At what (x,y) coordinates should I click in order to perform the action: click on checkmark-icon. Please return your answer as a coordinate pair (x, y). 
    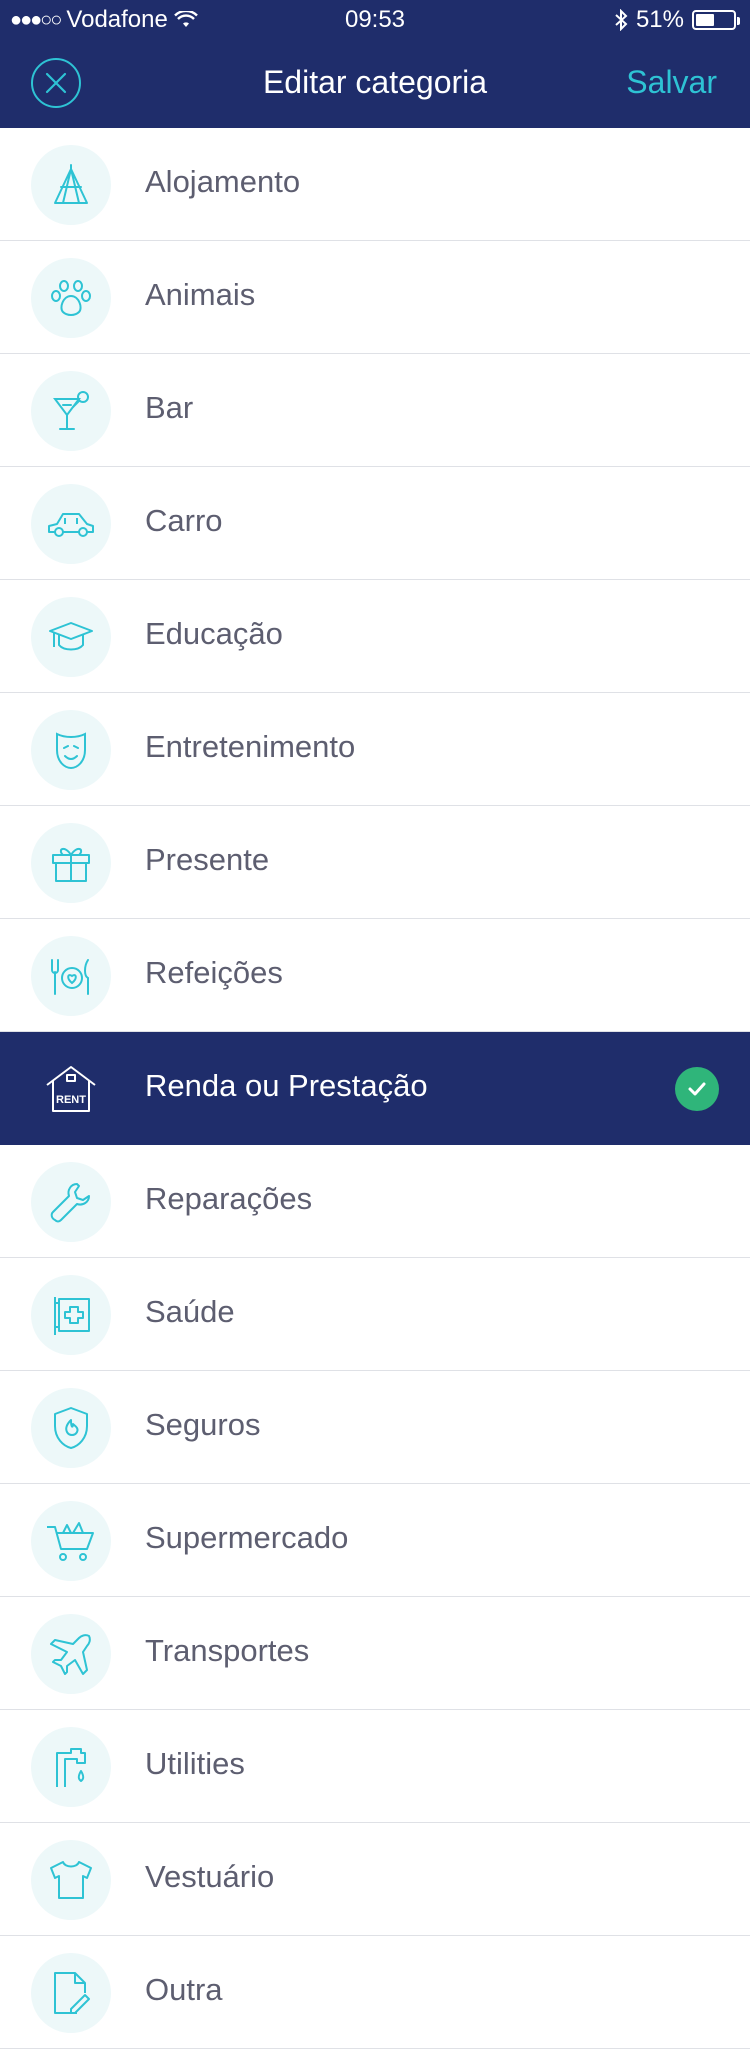
    Looking at the image, I should click on (697, 1089).